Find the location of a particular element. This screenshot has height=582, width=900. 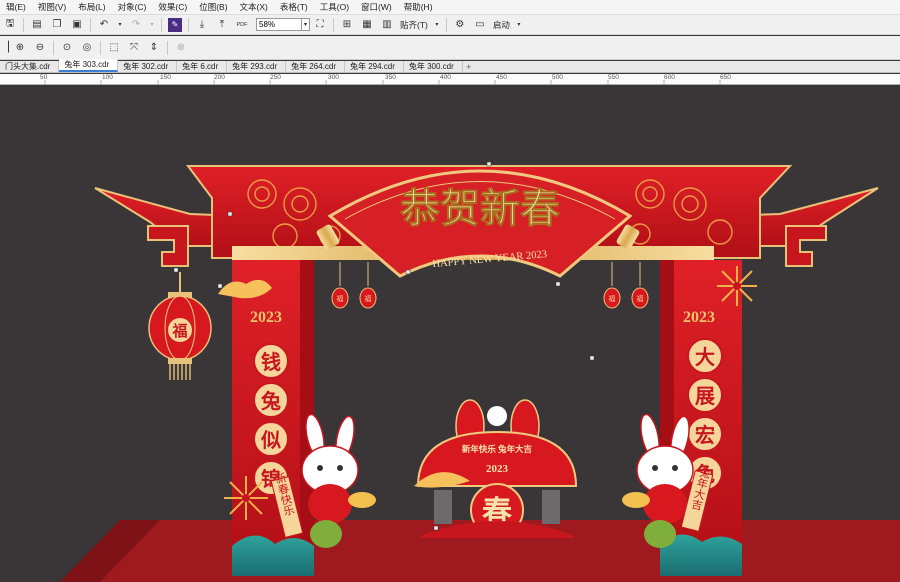

couplet-char: 兔 is located at coordinates (270, 401).